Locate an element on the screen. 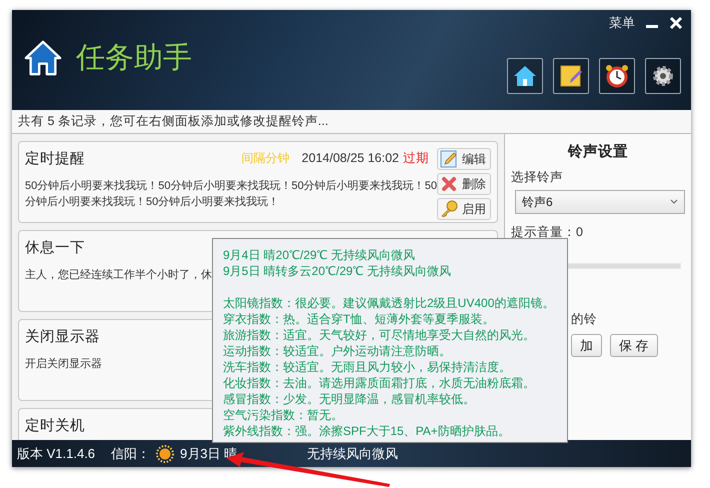 This screenshot has width=710, height=488. home-button is located at coordinates (525, 76).